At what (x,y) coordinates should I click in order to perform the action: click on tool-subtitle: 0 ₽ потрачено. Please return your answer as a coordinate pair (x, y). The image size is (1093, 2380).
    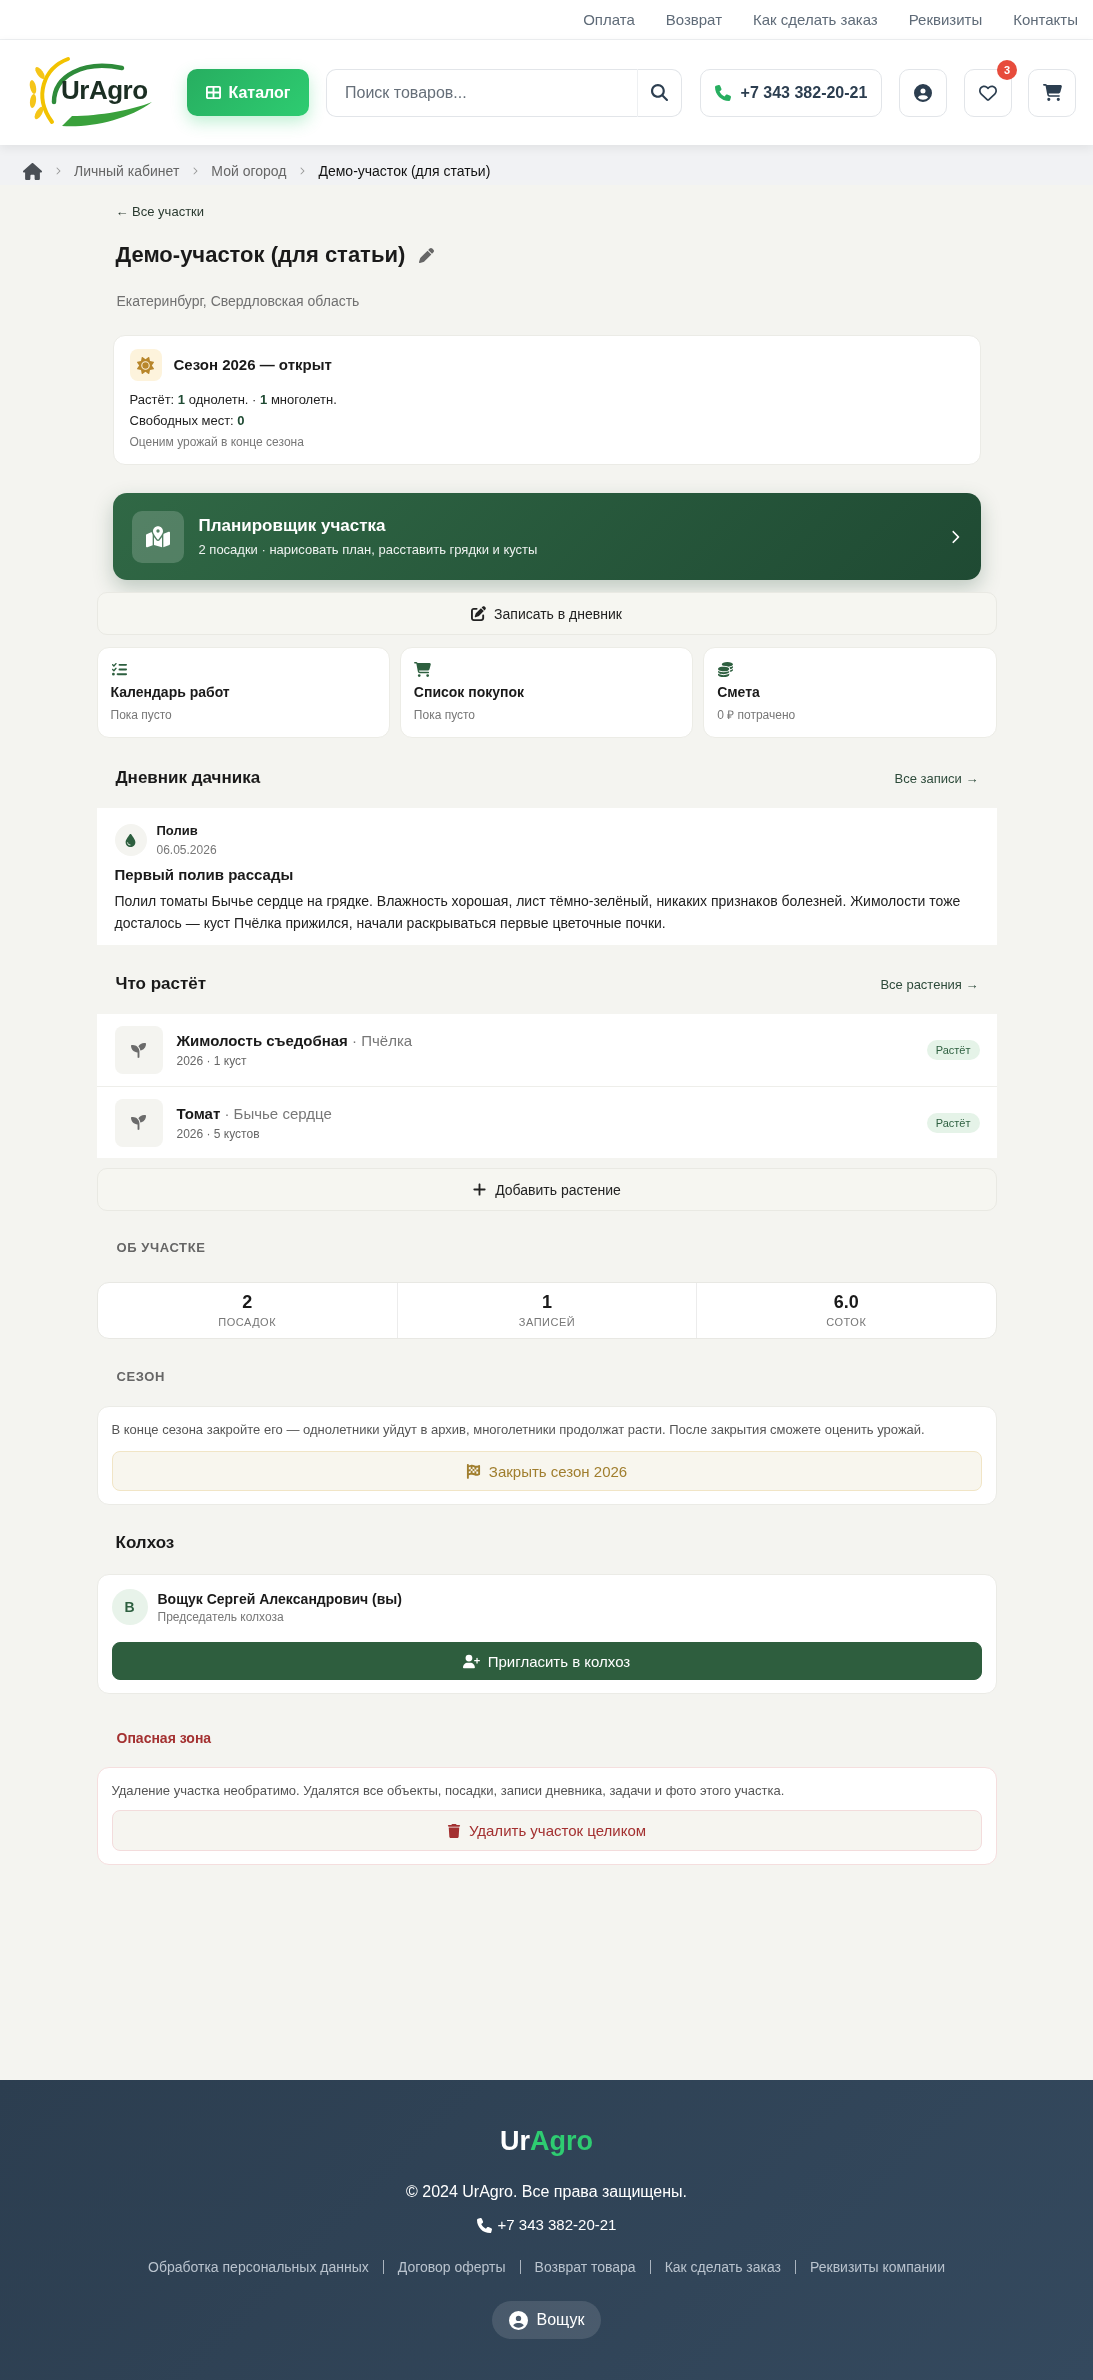
    Looking at the image, I should click on (756, 715).